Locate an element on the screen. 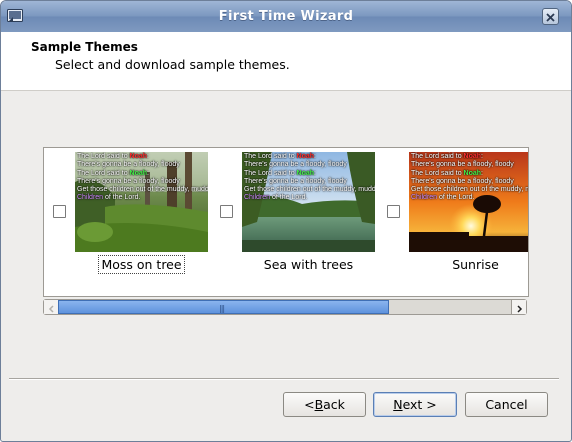 The width and height of the screenshot is (572, 442). theme-name: Moss on tree is located at coordinates (141, 264).